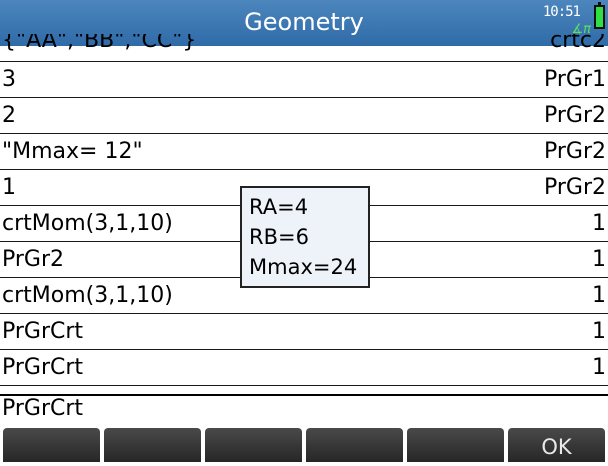 This screenshot has width=608, height=466. Describe the element at coordinates (279, 237) in the screenshot. I see `popup-line-rb: RB=6` at that location.